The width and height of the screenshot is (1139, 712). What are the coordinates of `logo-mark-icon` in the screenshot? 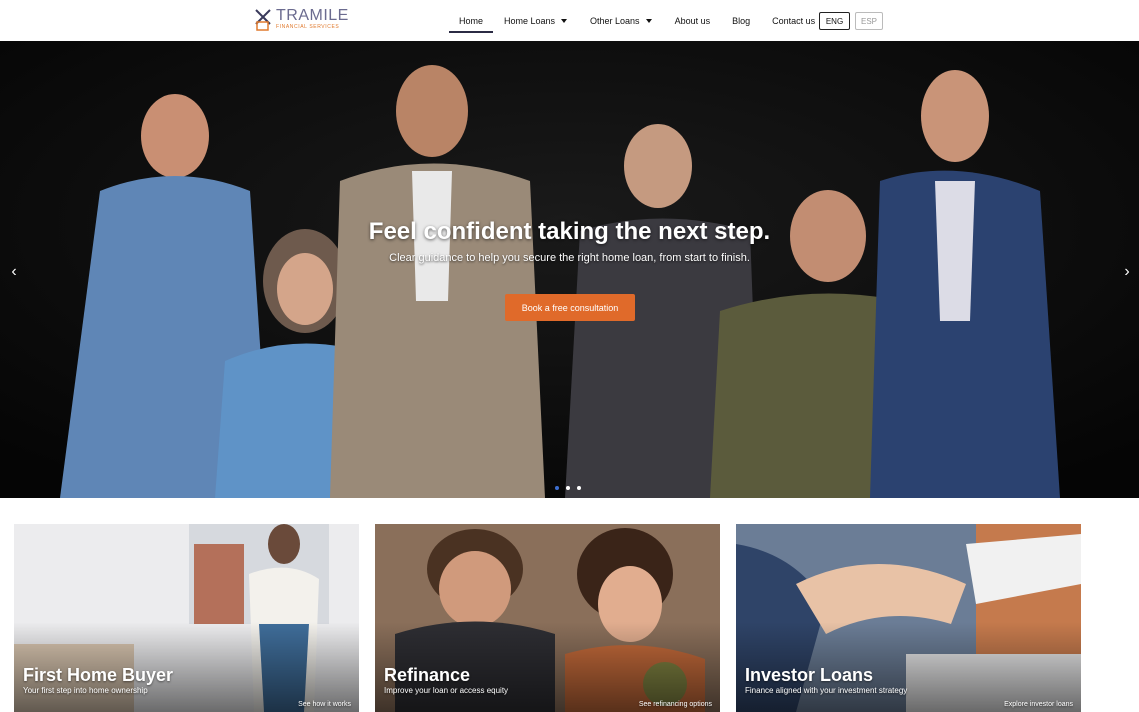 It's located at (264, 20).